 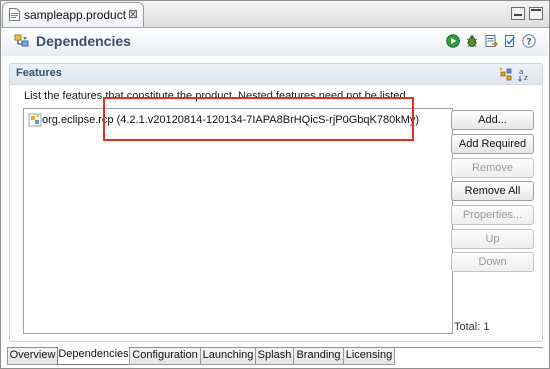 I want to click on svg-text: z, so click(x=526, y=78).